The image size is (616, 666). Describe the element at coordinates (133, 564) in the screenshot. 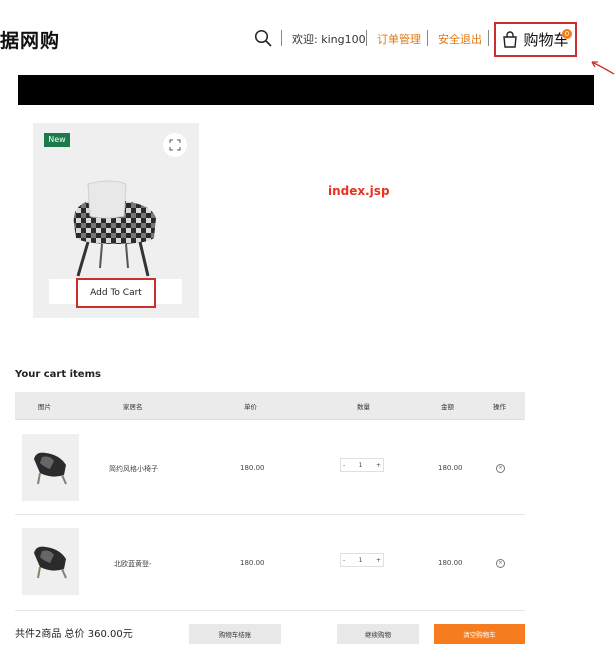

I see `cart-item-name: 北欧蓝黄登-` at that location.